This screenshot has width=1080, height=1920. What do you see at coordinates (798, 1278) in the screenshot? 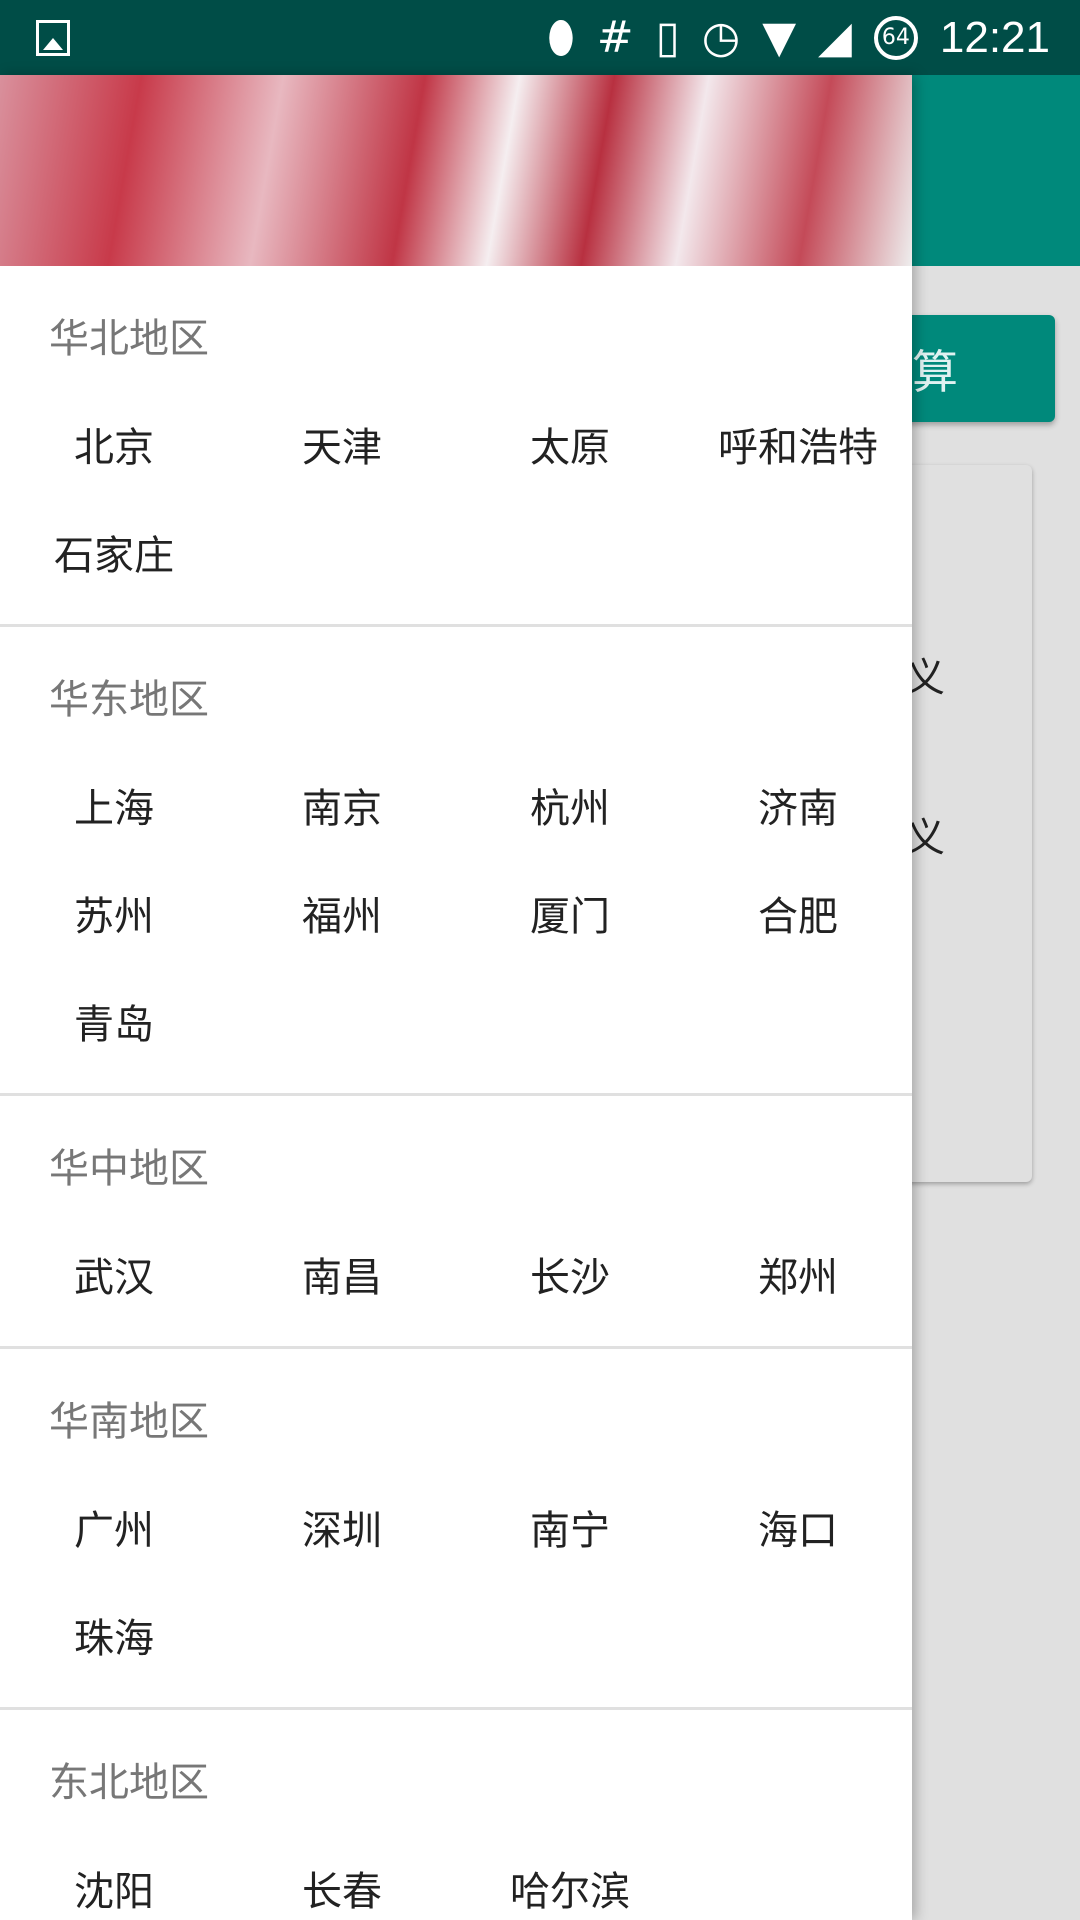
I see `city-item: 郑州` at bounding box center [798, 1278].